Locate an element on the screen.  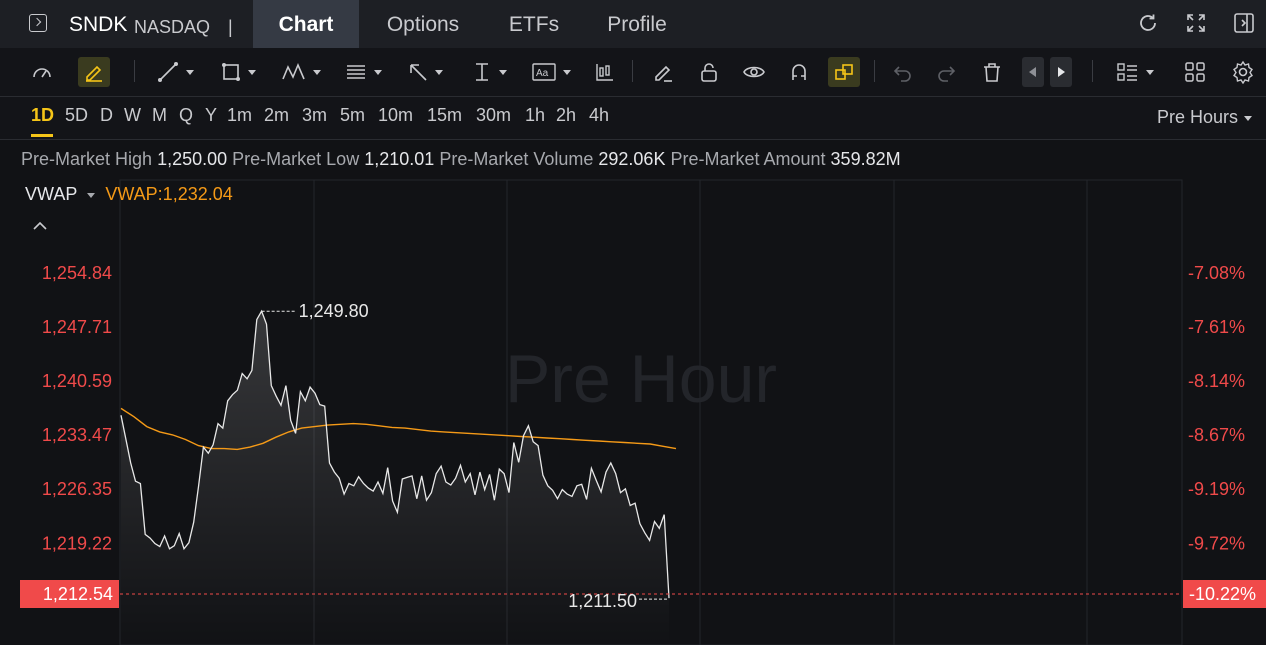
vwap-series-line is located at coordinates (398, 429).